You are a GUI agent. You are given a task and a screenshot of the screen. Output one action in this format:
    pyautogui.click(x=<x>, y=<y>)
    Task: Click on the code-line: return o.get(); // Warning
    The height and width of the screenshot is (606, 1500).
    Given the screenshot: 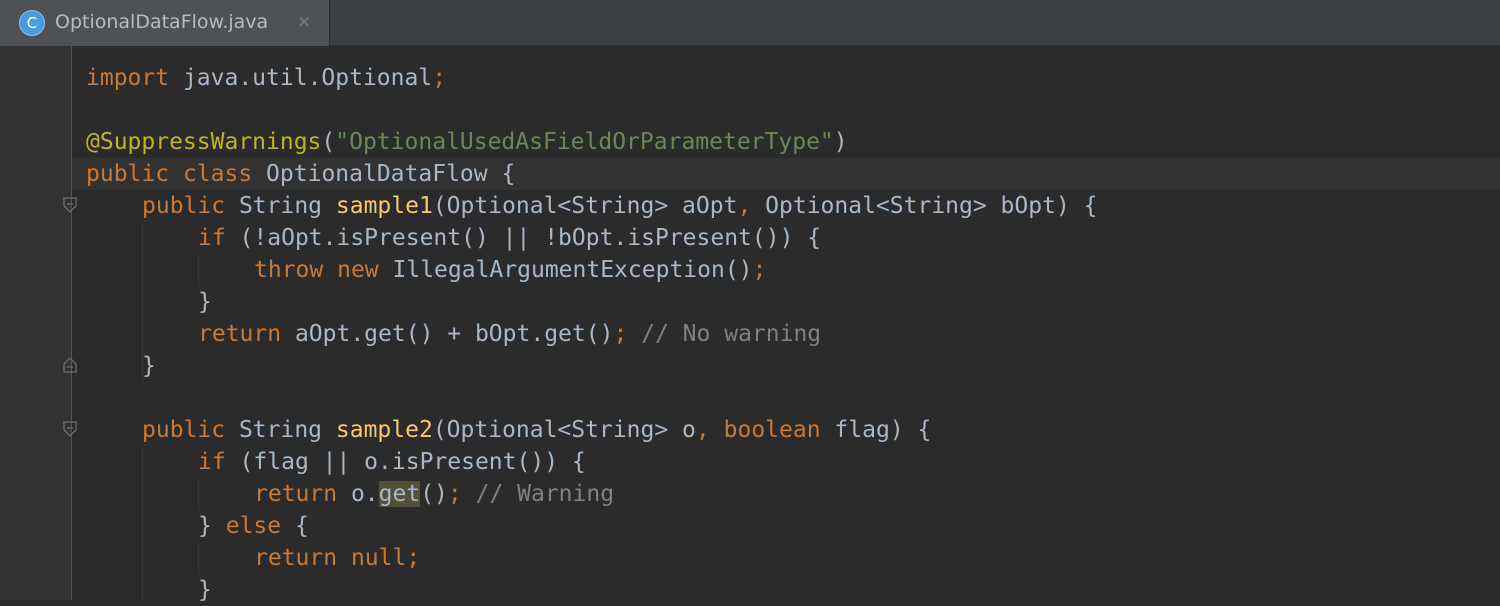 What is the action you would take?
    pyautogui.click(x=434, y=494)
    